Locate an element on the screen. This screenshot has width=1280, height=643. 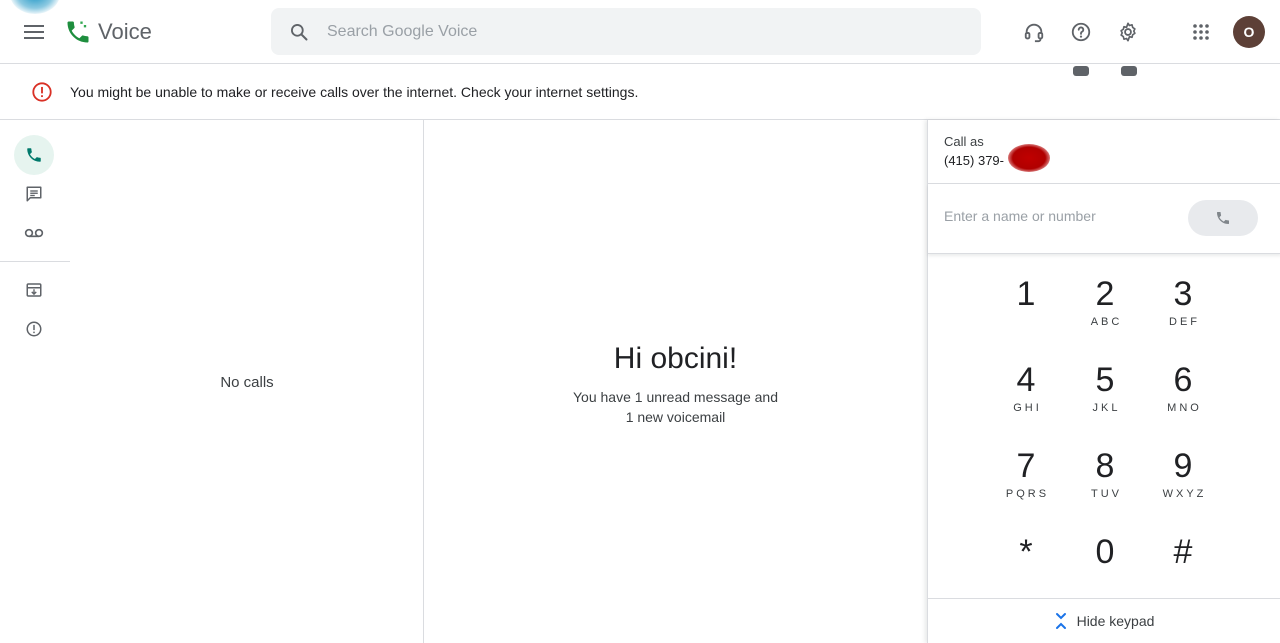
key-4: 4 GHI is located at coordinates (1026, 396).